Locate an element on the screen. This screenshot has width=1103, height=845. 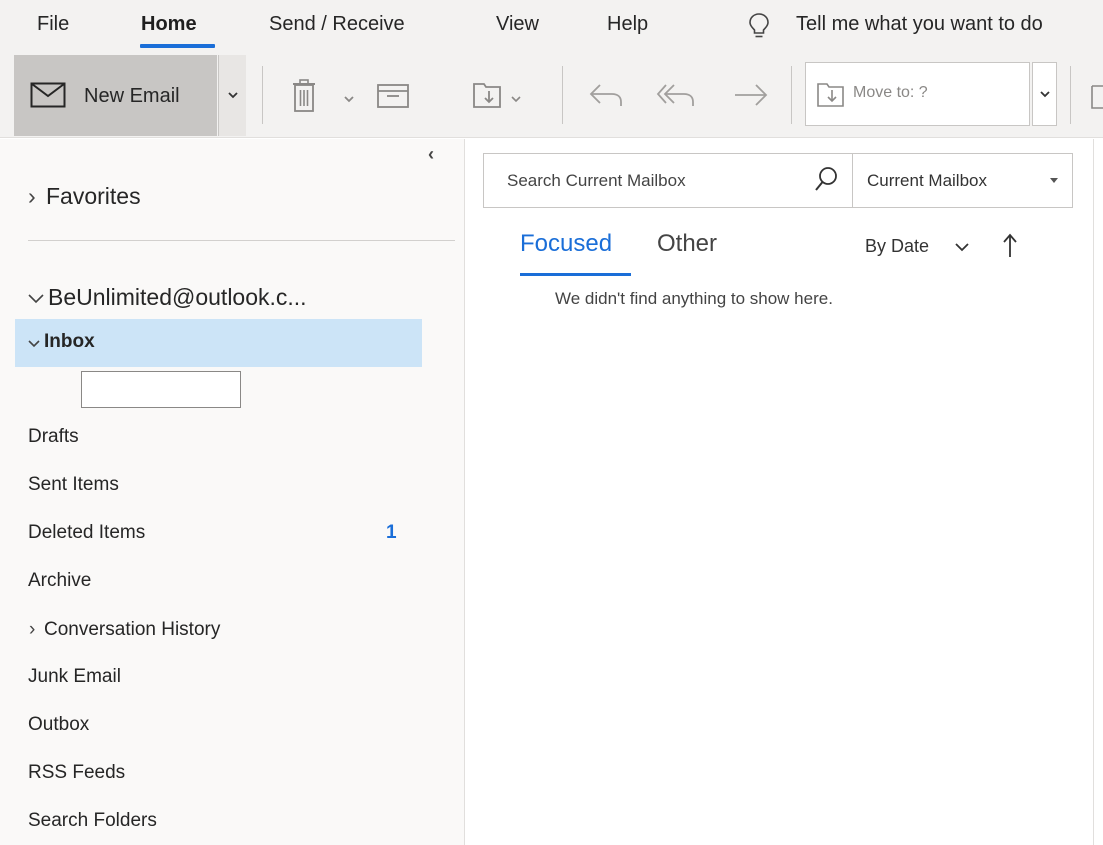
folder-outbox: Outbox is located at coordinates (58, 725).